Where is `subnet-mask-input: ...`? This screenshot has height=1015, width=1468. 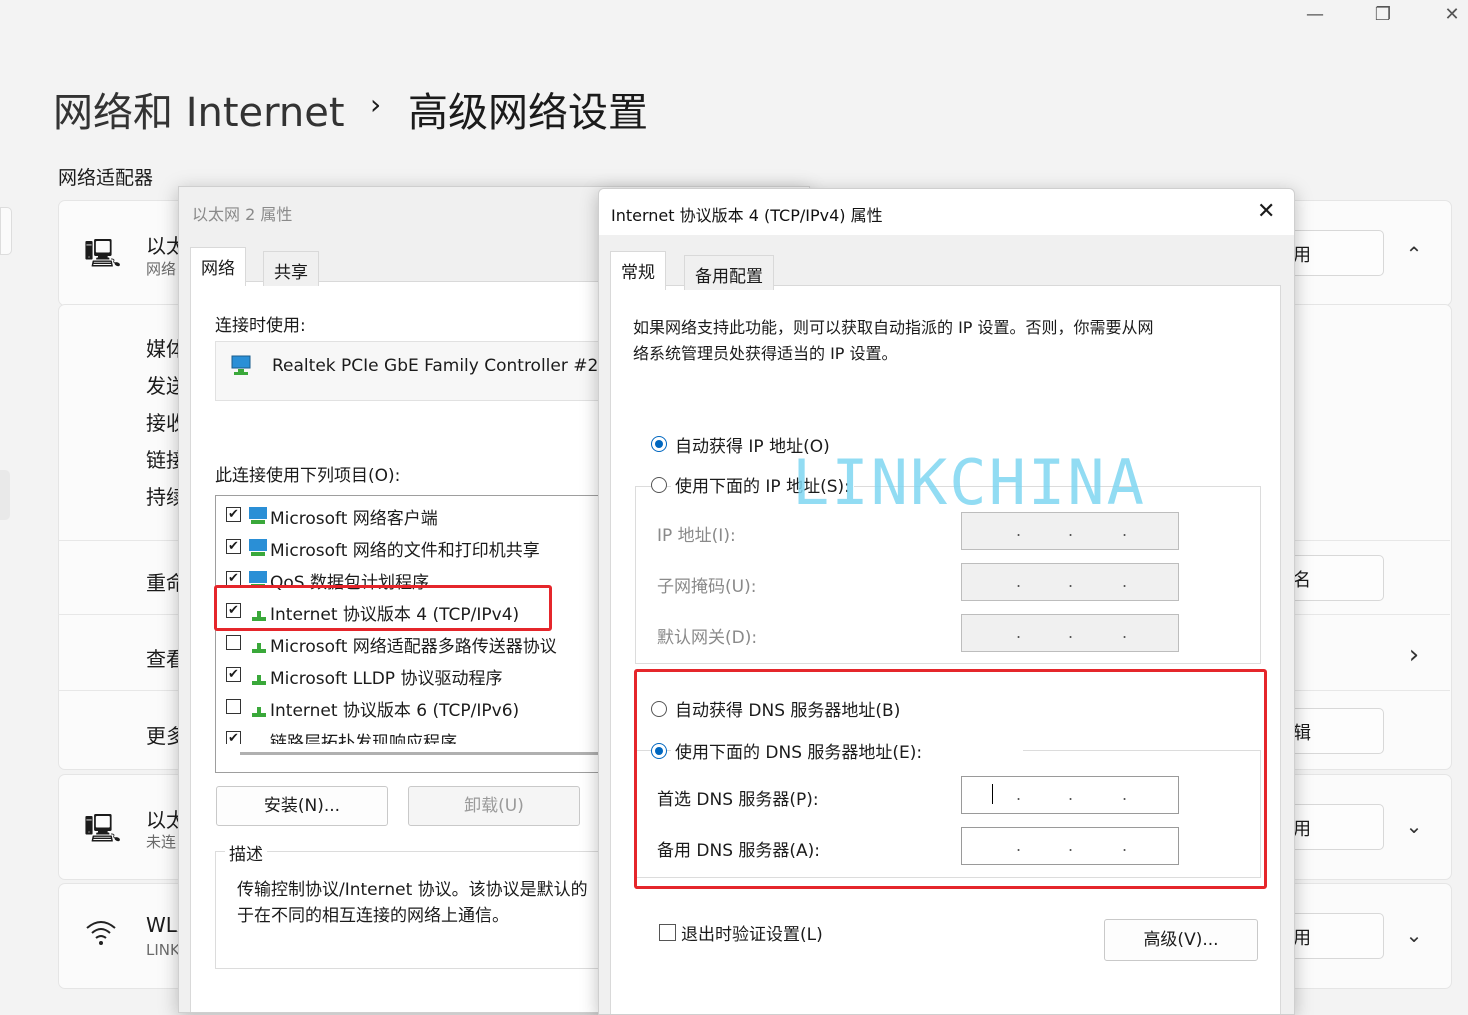
subnet-mask-input: ... is located at coordinates (1070, 582).